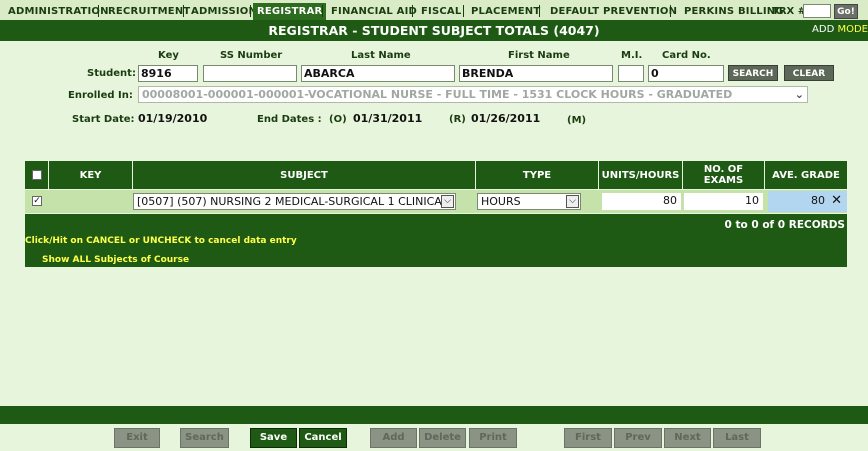 Image resolution: width=868 pixels, height=451 pixels. Describe the element at coordinates (501, 201) in the screenshot. I see `type-value: HOURS` at that location.